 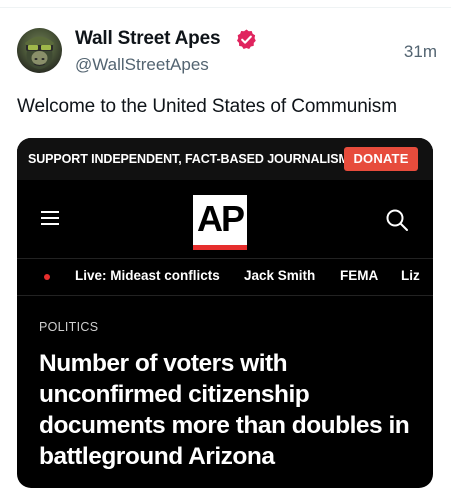 I want to click on site-nav: AP, so click(x=225, y=219).